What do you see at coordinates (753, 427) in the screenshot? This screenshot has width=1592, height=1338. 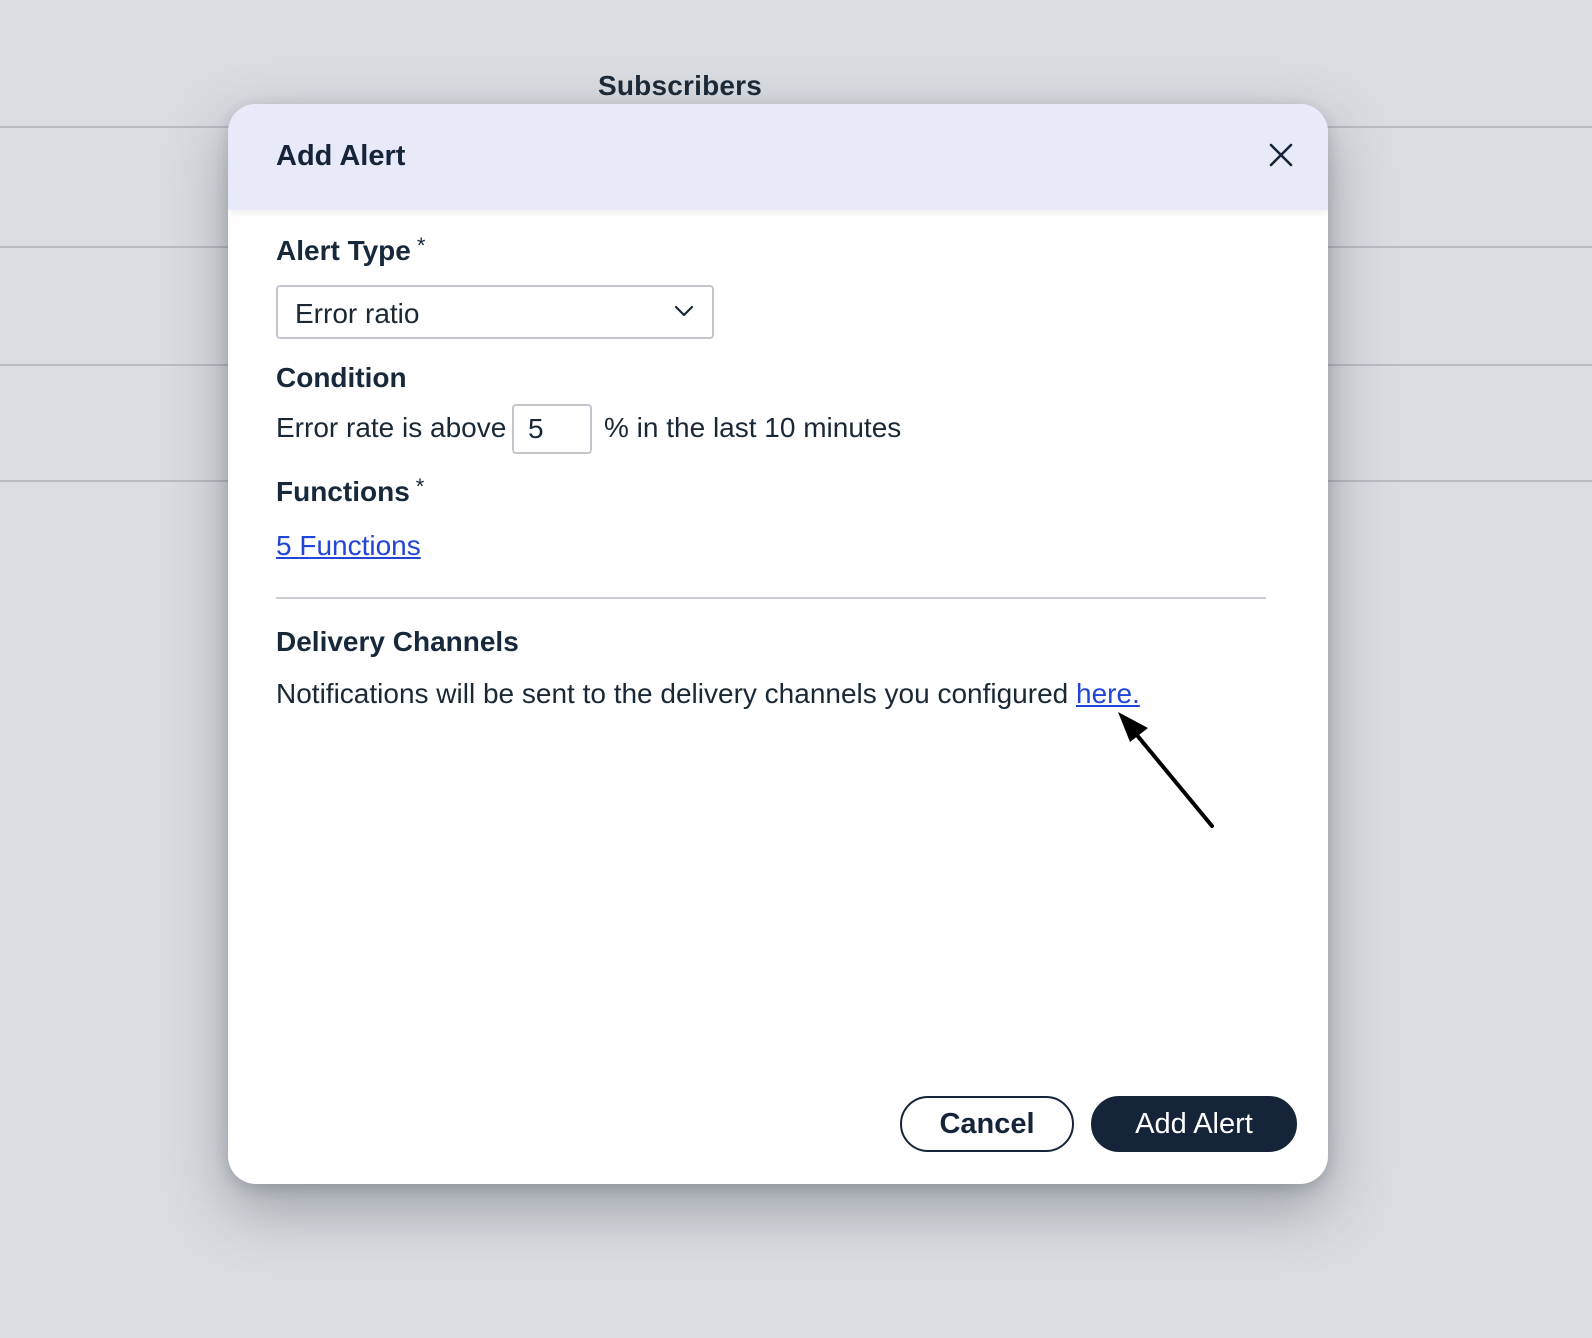 I see `condition-suffix: % in the last 10 minutes` at bounding box center [753, 427].